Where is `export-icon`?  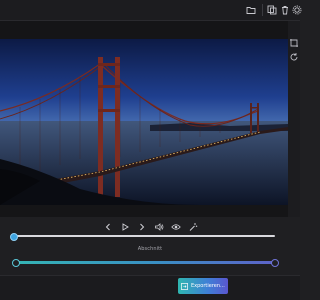
export-icon is located at coordinates (184, 286).